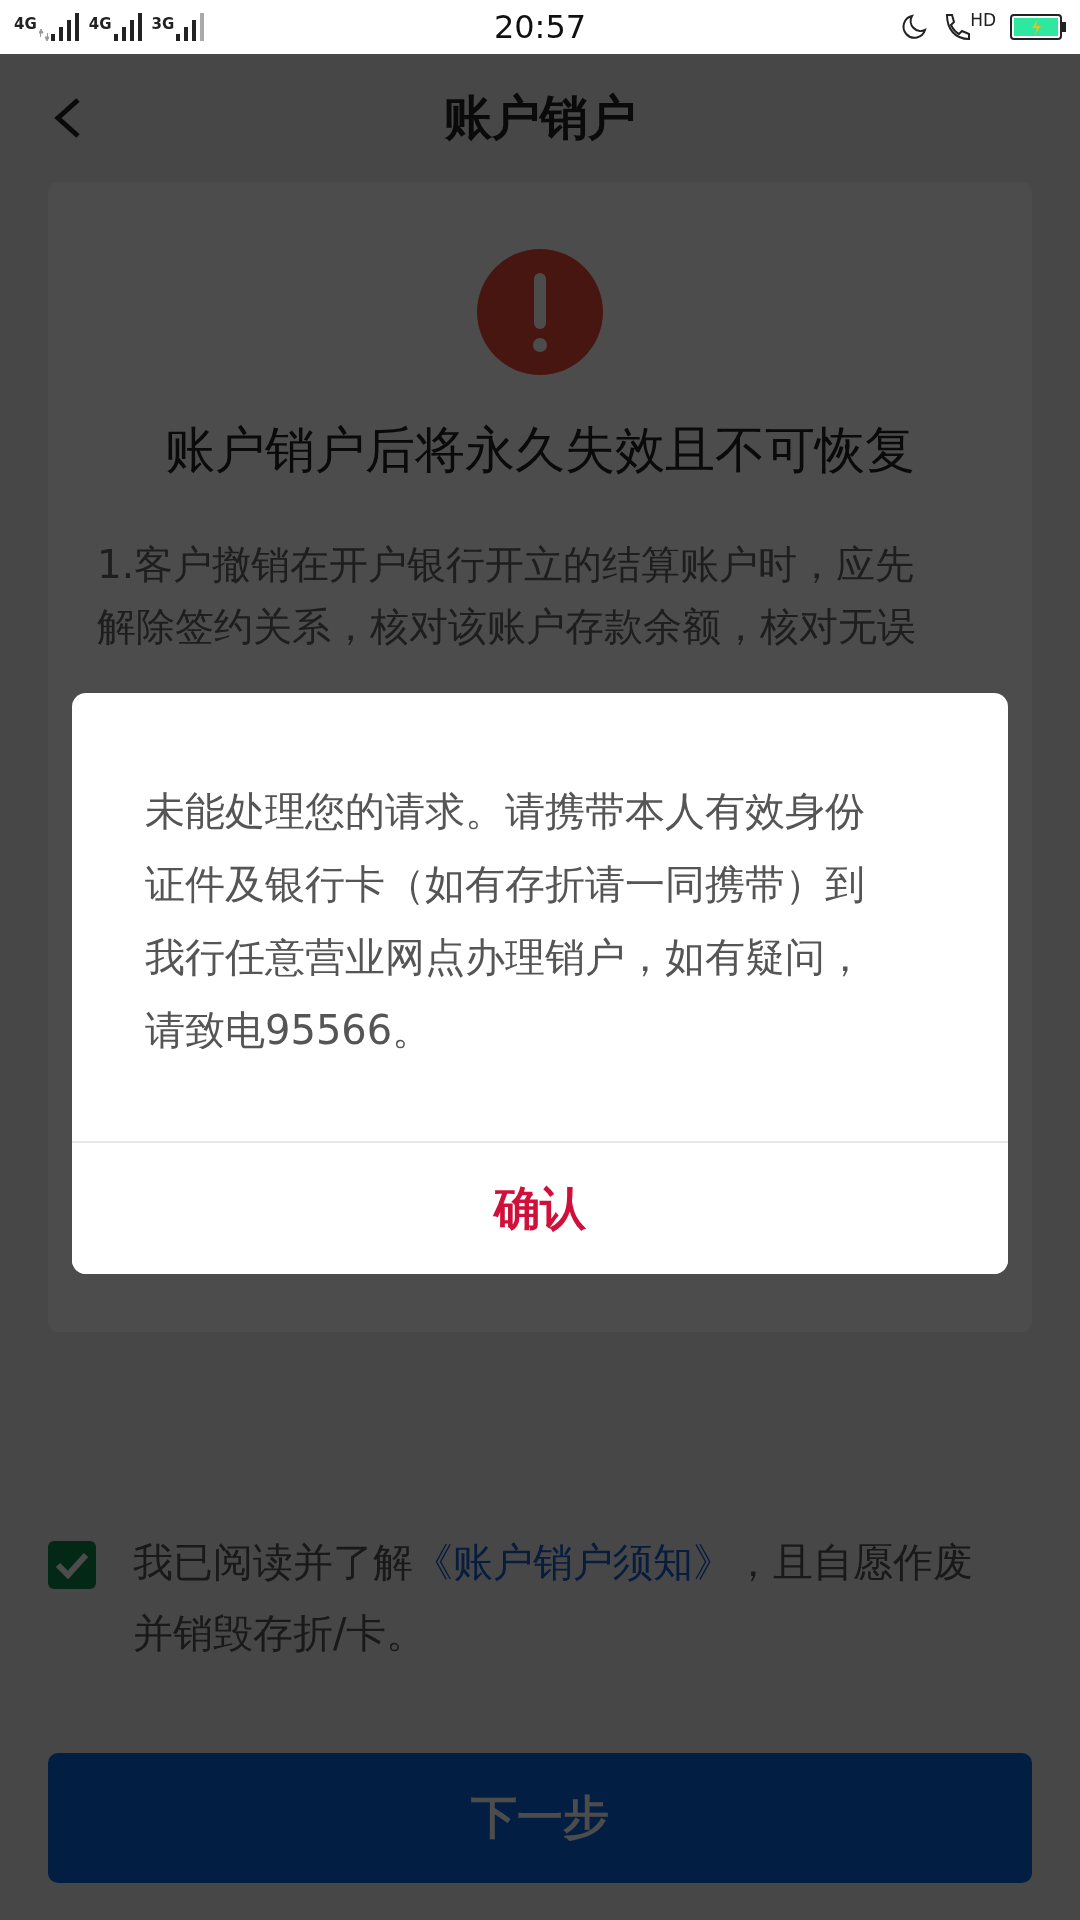 This screenshot has width=1080, height=1920. Describe the element at coordinates (163, 24) in the screenshot. I see `network-label: 3G` at that location.